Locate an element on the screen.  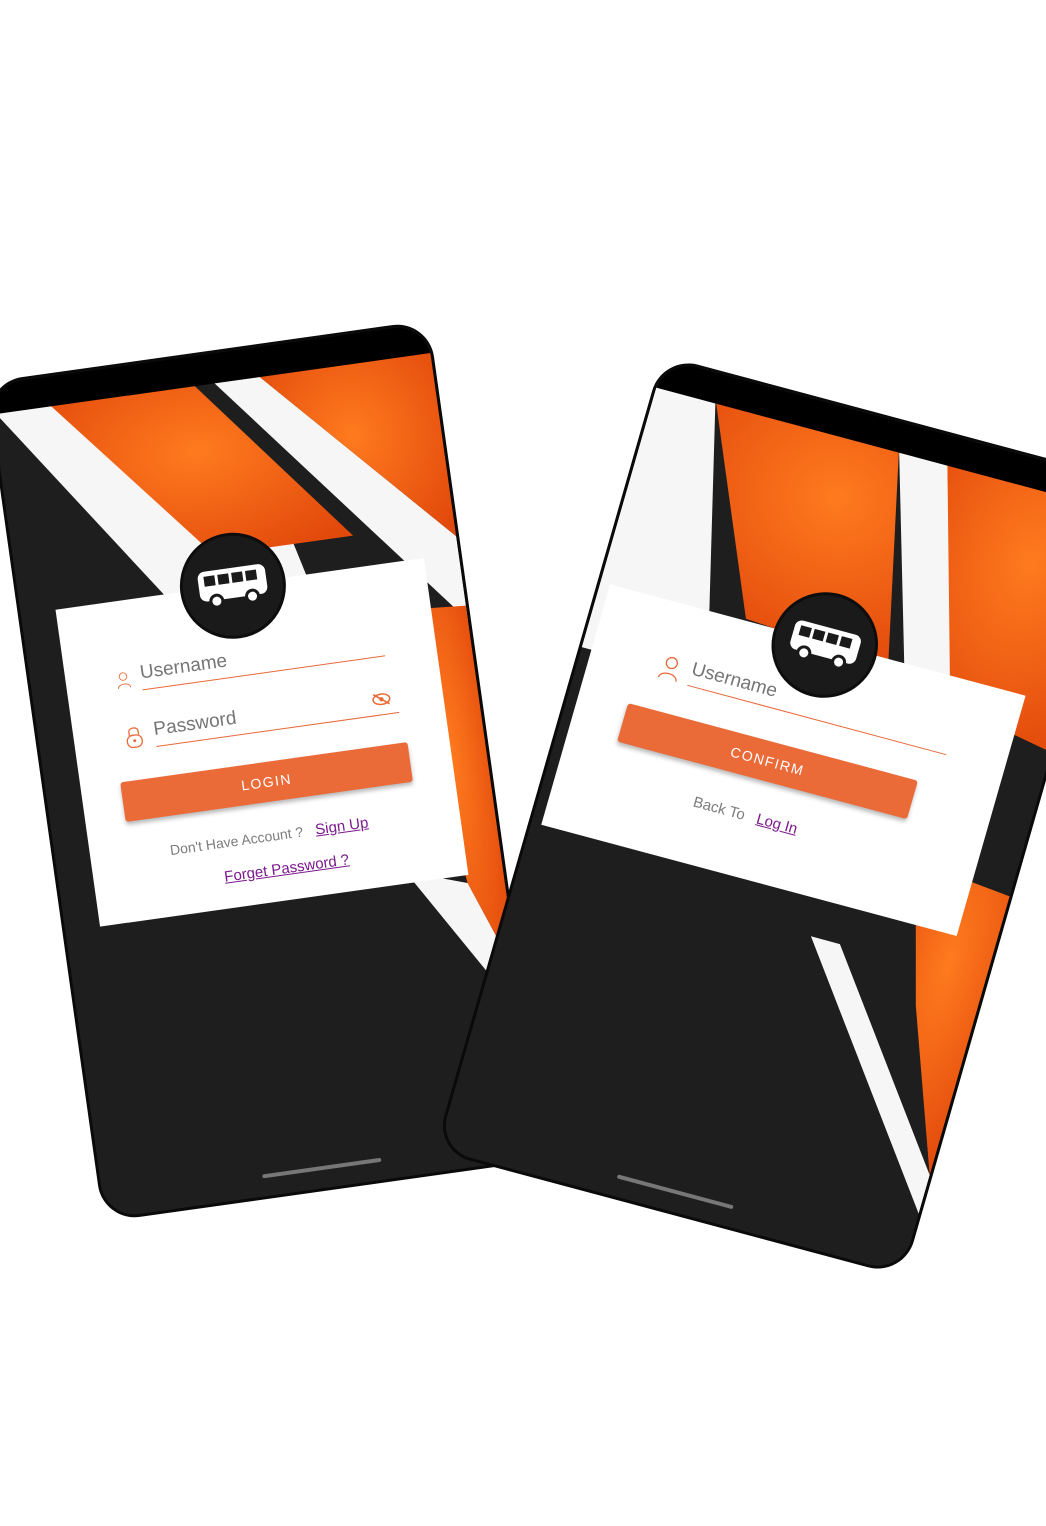
username-input is located at coordinates (262, 658).